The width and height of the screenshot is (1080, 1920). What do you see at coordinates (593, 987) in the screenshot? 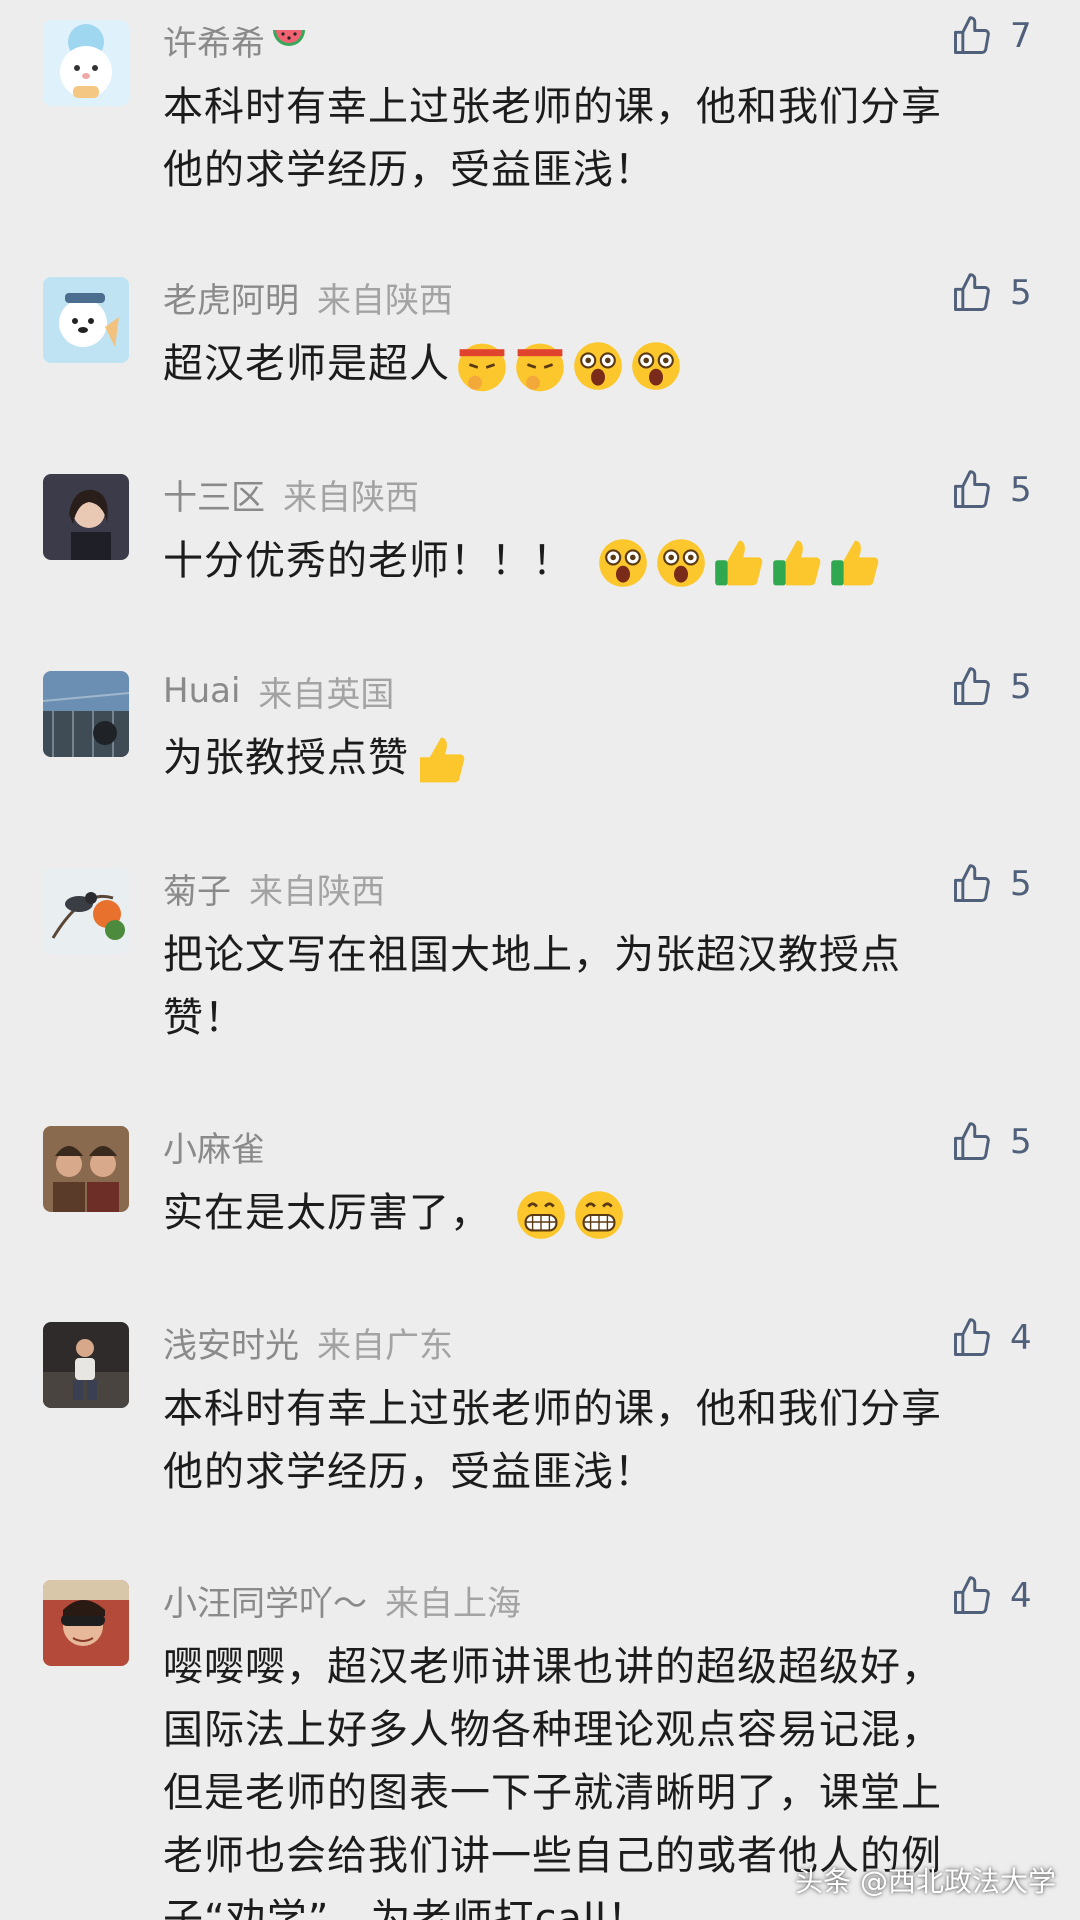
I see `comment-text: 把论文写在祖国大地上，为张超汉教授点 赞！` at bounding box center [593, 987].